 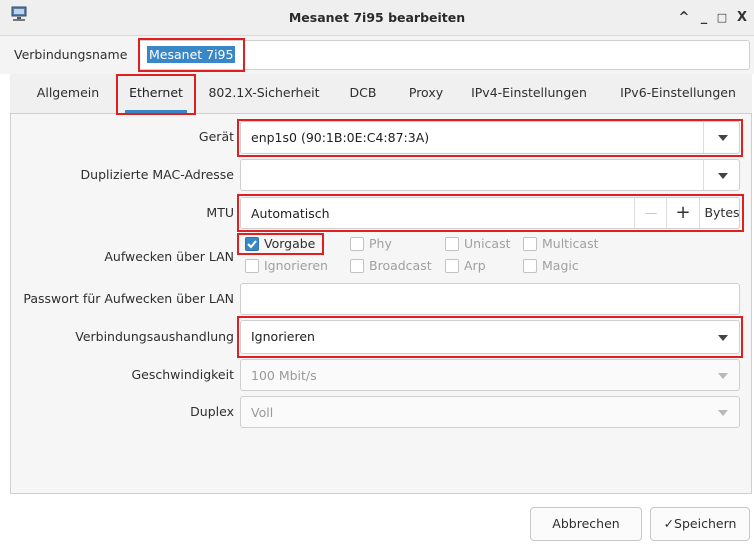 I want to click on tab-8021x-security: 802.1X-Sicherheit, so click(x=264, y=94).